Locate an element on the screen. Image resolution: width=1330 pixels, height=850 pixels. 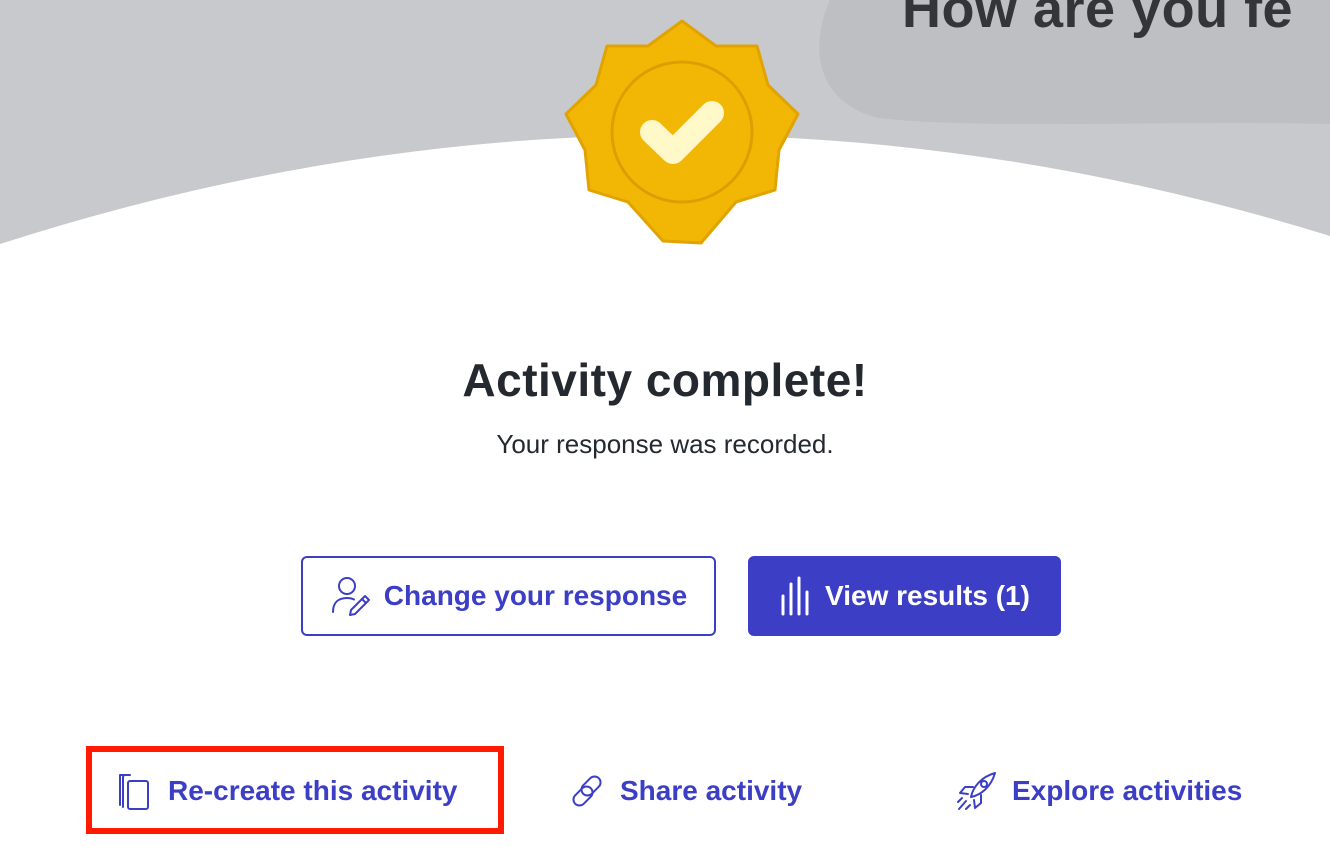
recreate-activity-link: Re-create this activity is located at coordinates (286, 791).